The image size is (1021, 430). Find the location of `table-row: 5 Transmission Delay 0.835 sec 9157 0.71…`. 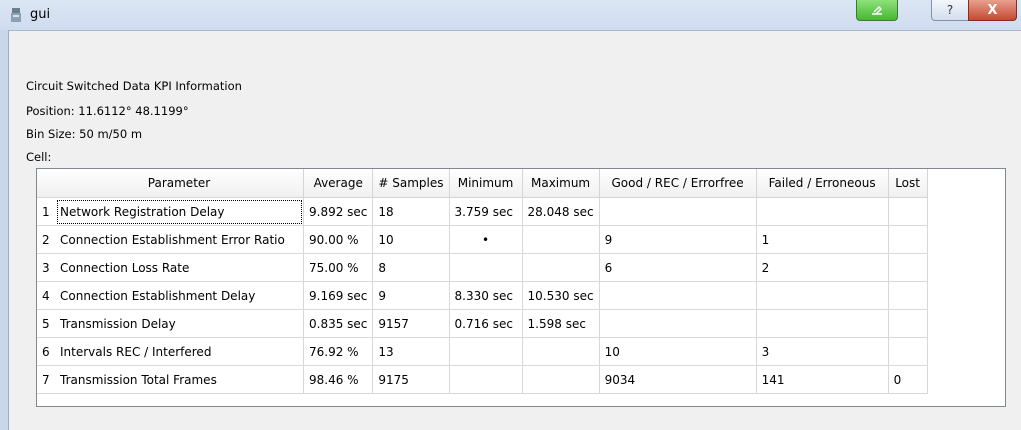

table-row: 5 Transmission Delay 0.835 sec 9157 0.71… is located at coordinates (482, 323).